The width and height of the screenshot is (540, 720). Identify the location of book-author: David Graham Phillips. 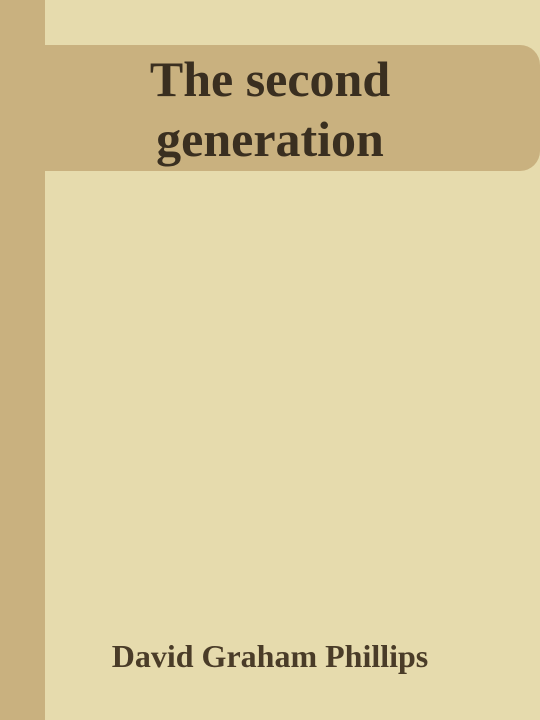
(270, 656).